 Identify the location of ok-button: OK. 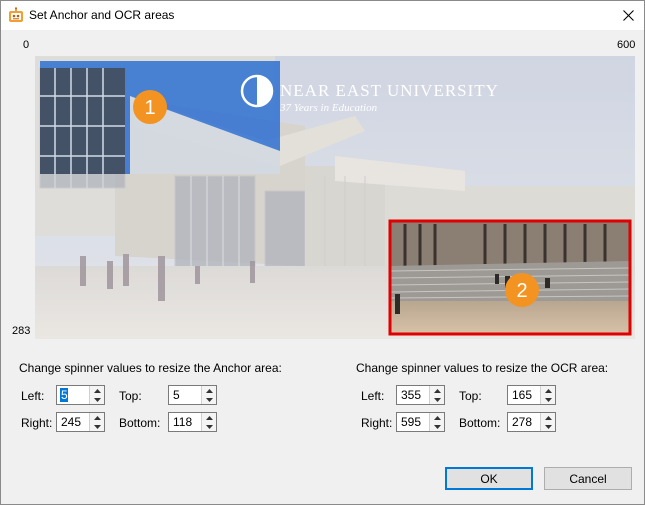
(489, 478).